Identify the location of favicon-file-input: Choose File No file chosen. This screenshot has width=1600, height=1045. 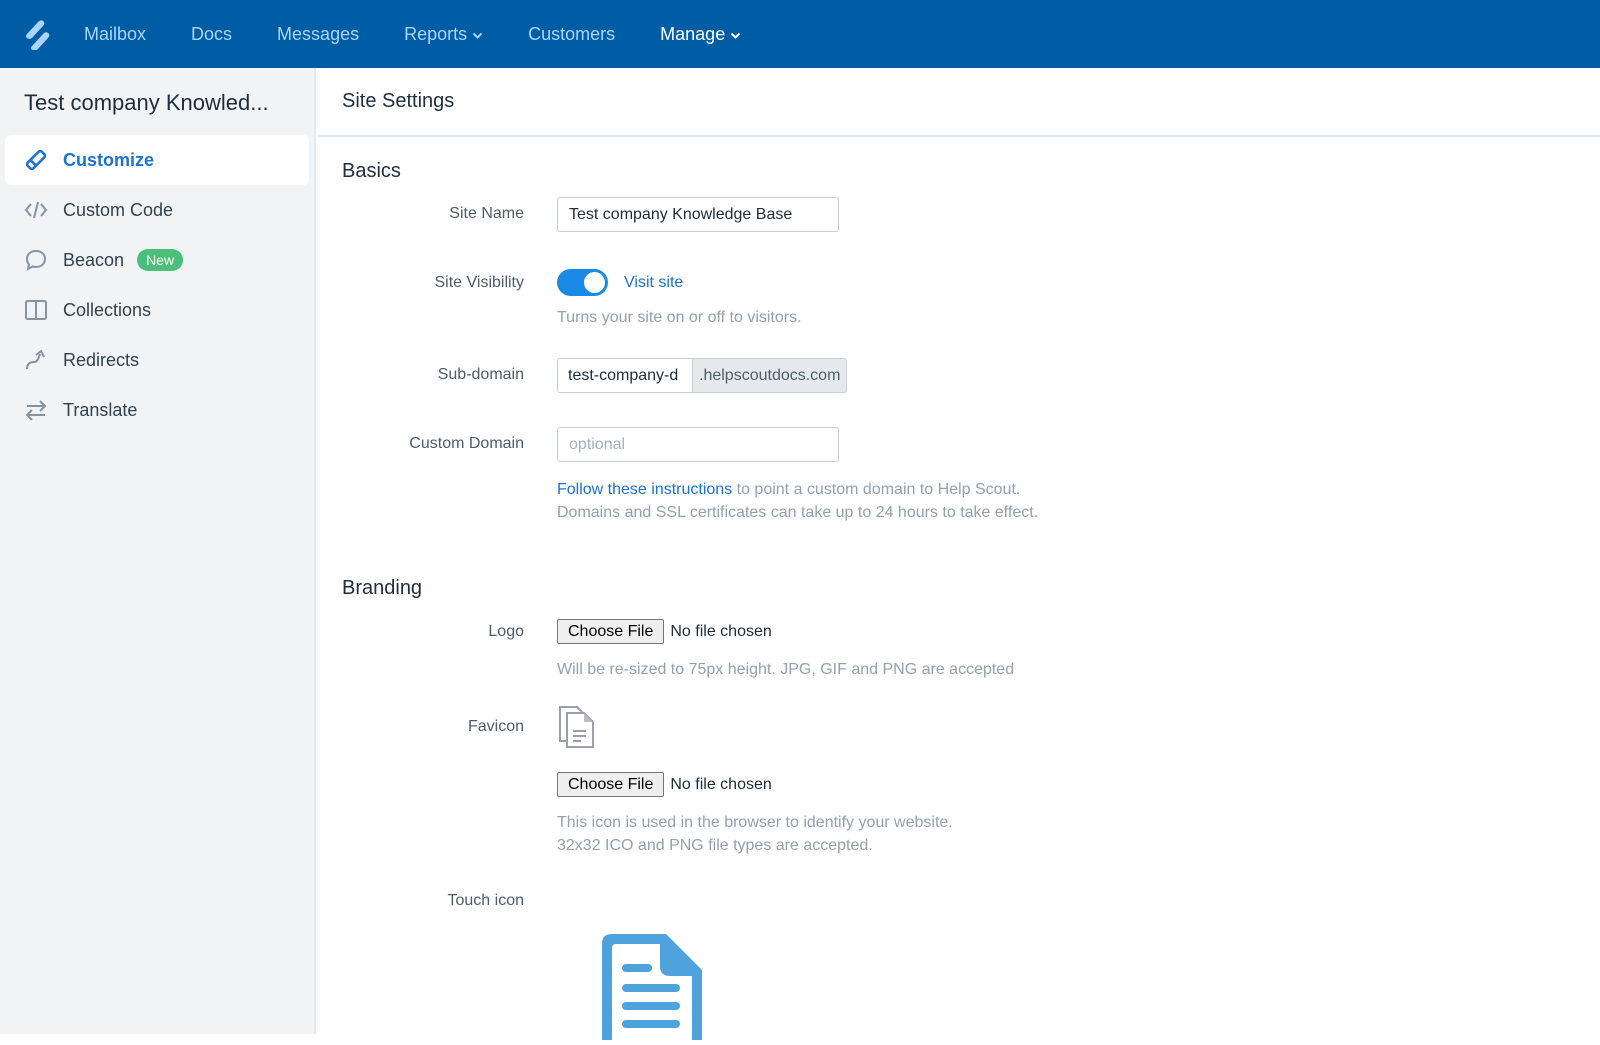
(664, 784).